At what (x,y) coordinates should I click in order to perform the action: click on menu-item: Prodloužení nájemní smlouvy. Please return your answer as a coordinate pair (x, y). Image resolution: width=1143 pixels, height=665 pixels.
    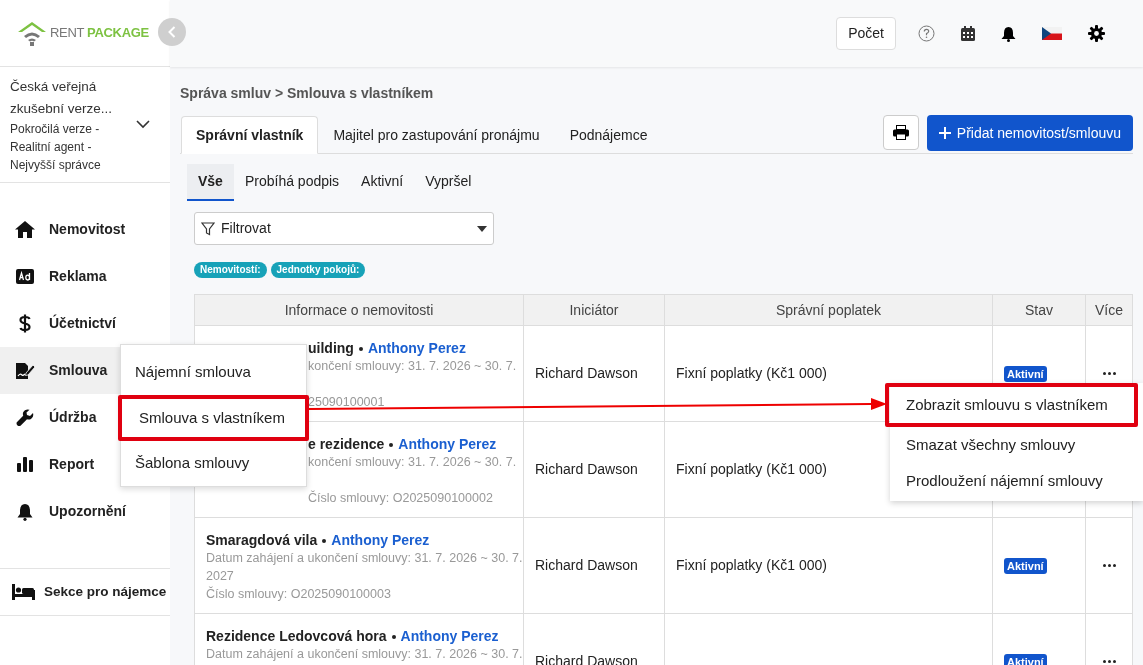
    Looking at the image, I should click on (1016, 481).